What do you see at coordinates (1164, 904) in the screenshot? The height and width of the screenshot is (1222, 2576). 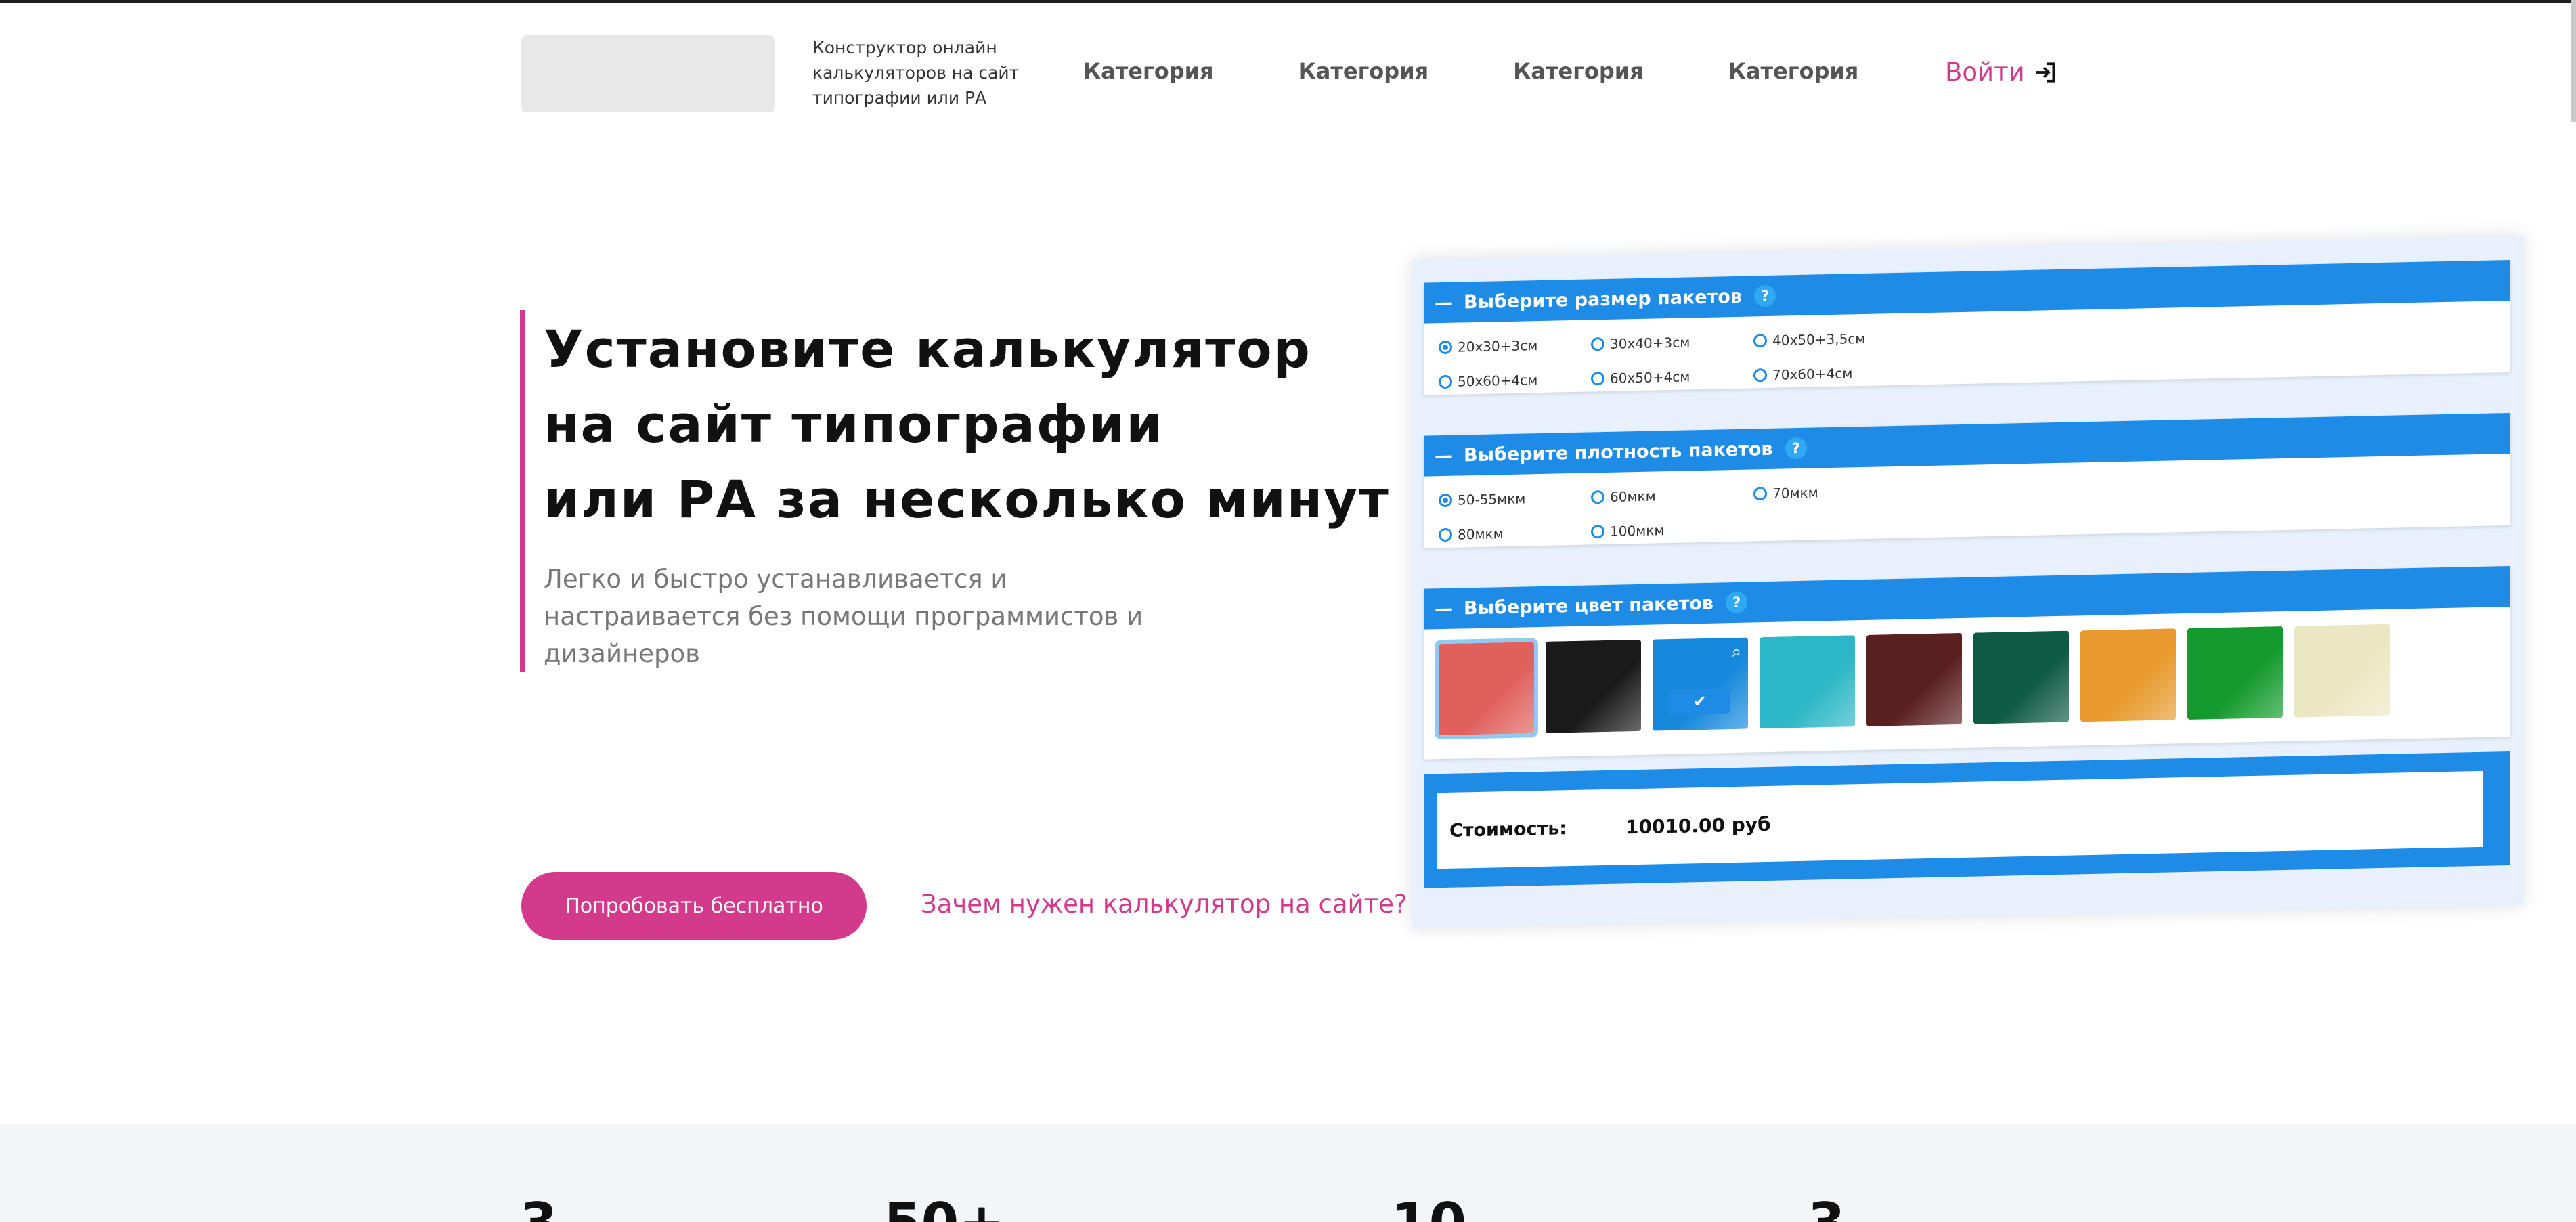 I see `why-calculator-link: Зачем нужен калькулятор на сайте?` at bounding box center [1164, 904].